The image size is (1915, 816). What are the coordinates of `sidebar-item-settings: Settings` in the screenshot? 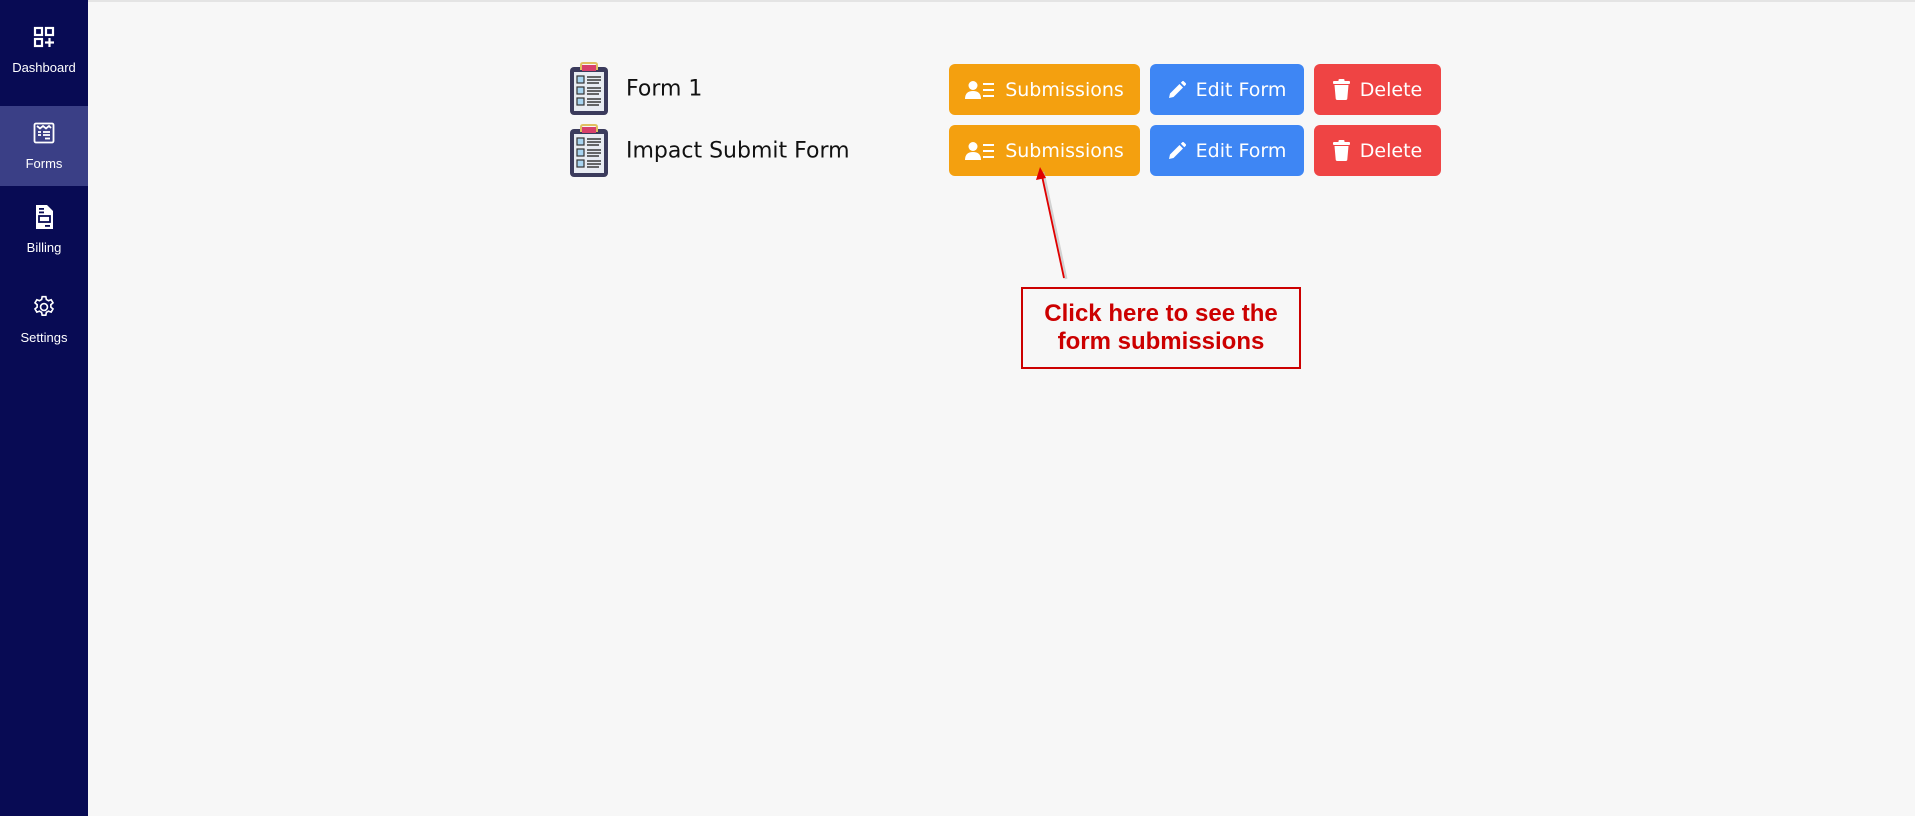 It's located at (44, 320).